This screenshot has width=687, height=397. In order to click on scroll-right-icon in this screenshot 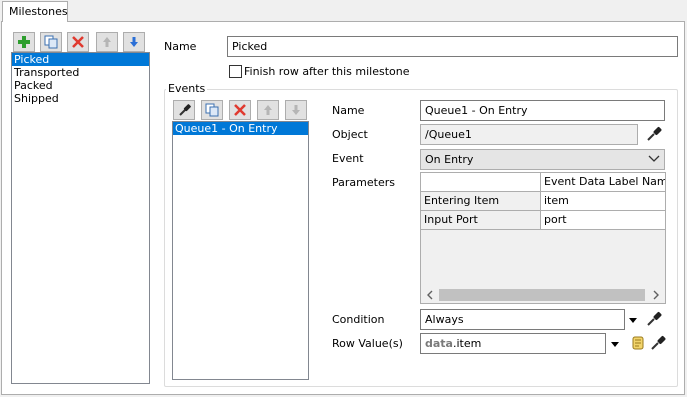, I will do `click(656, 295)`.